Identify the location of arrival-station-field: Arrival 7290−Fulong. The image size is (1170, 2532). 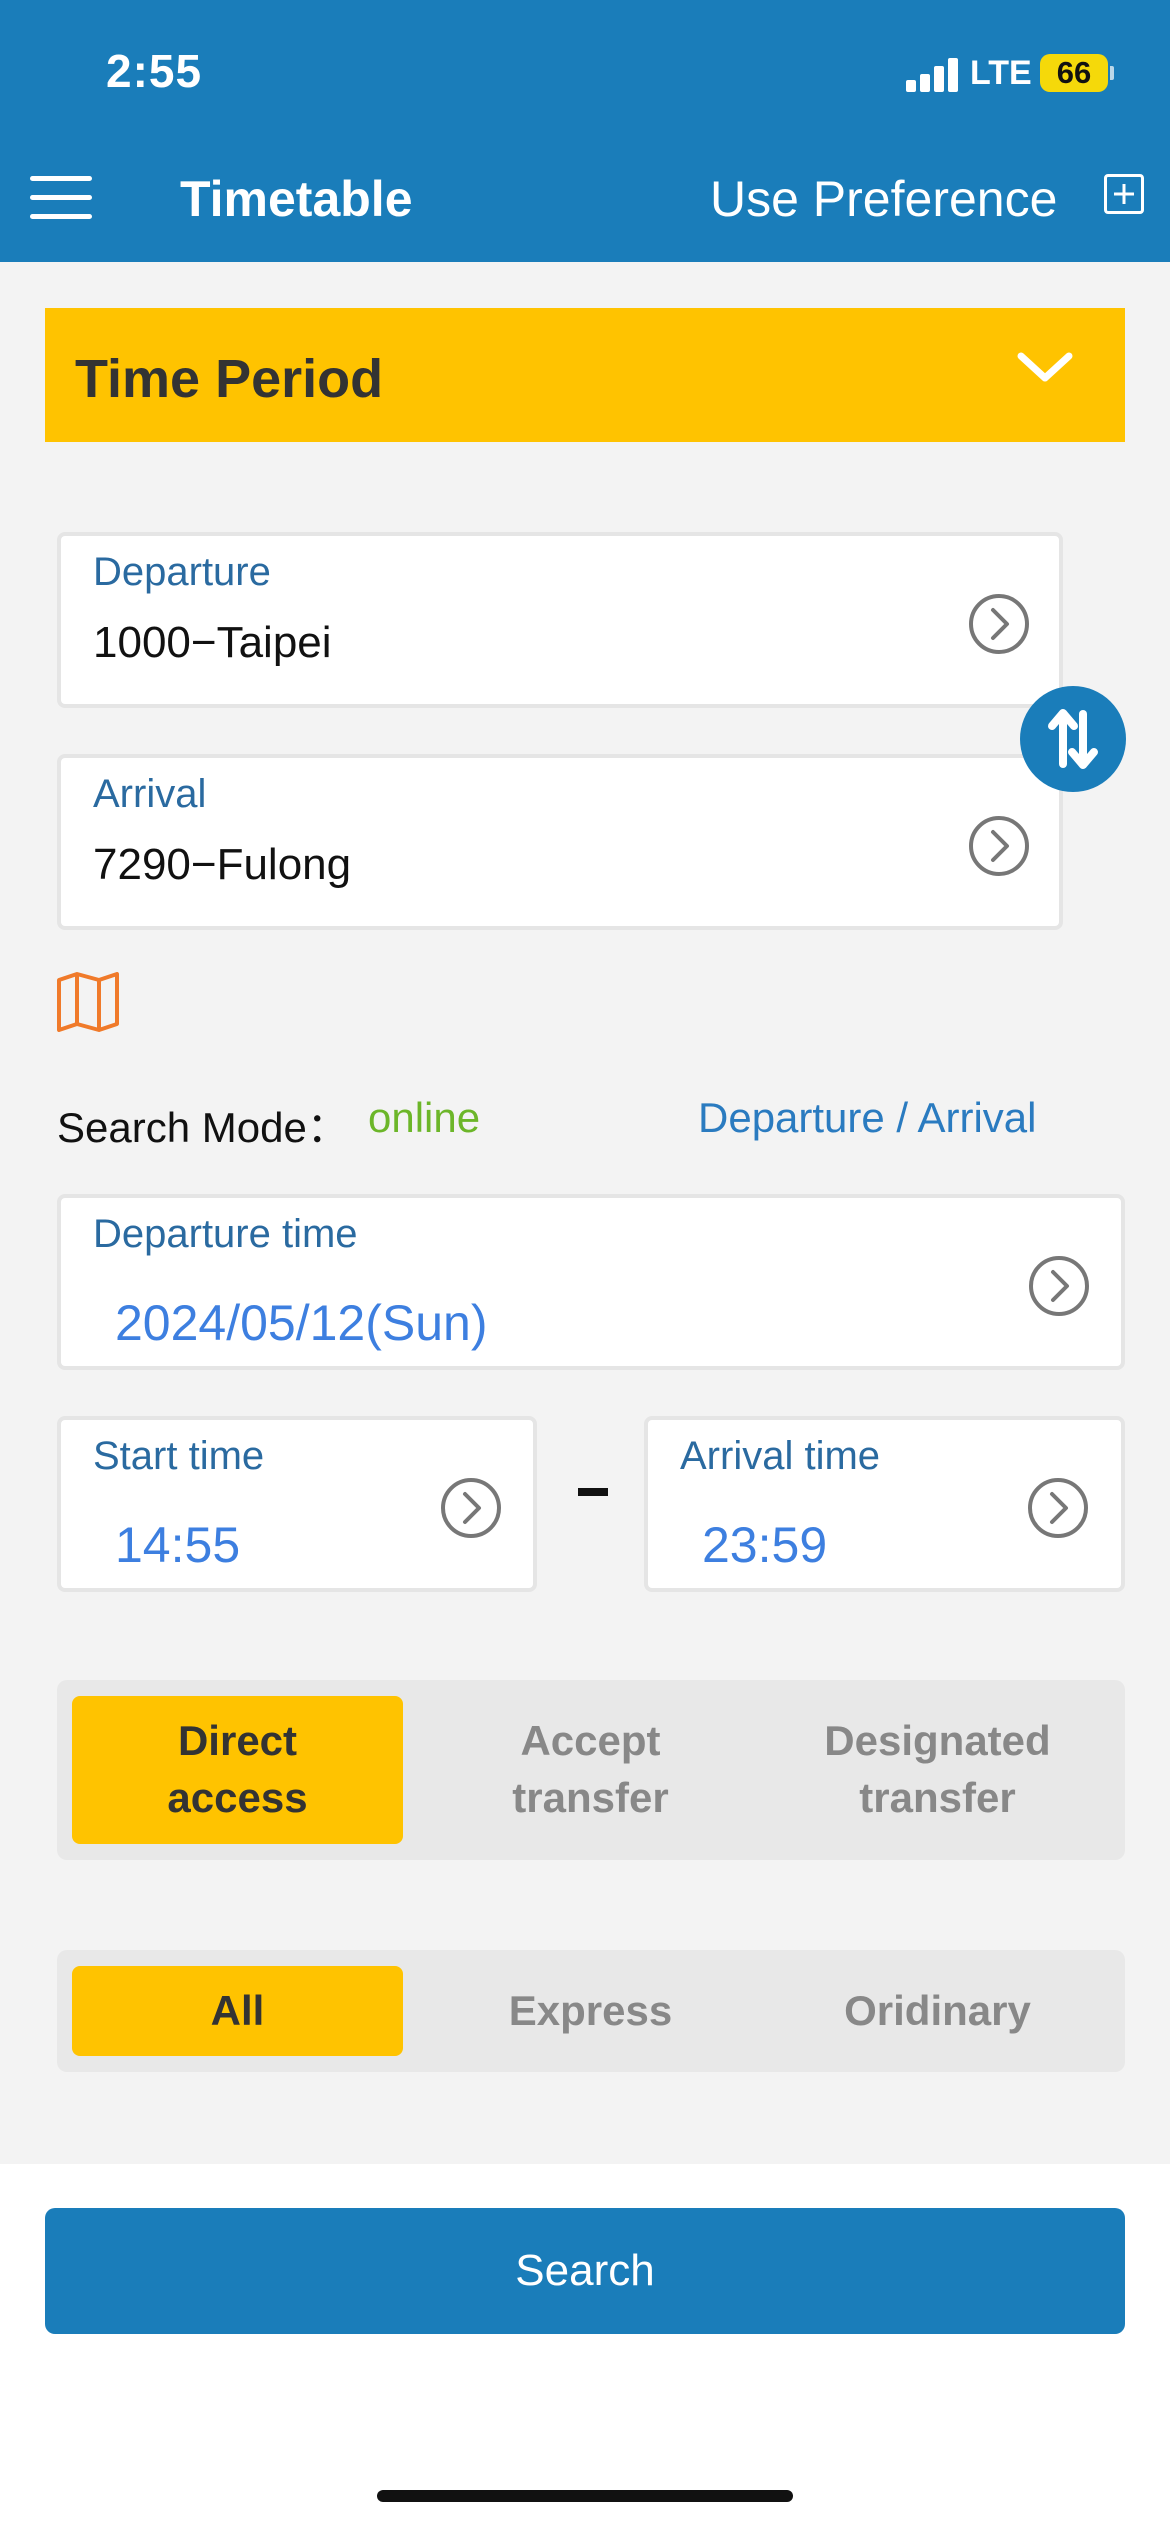
(560, 842).